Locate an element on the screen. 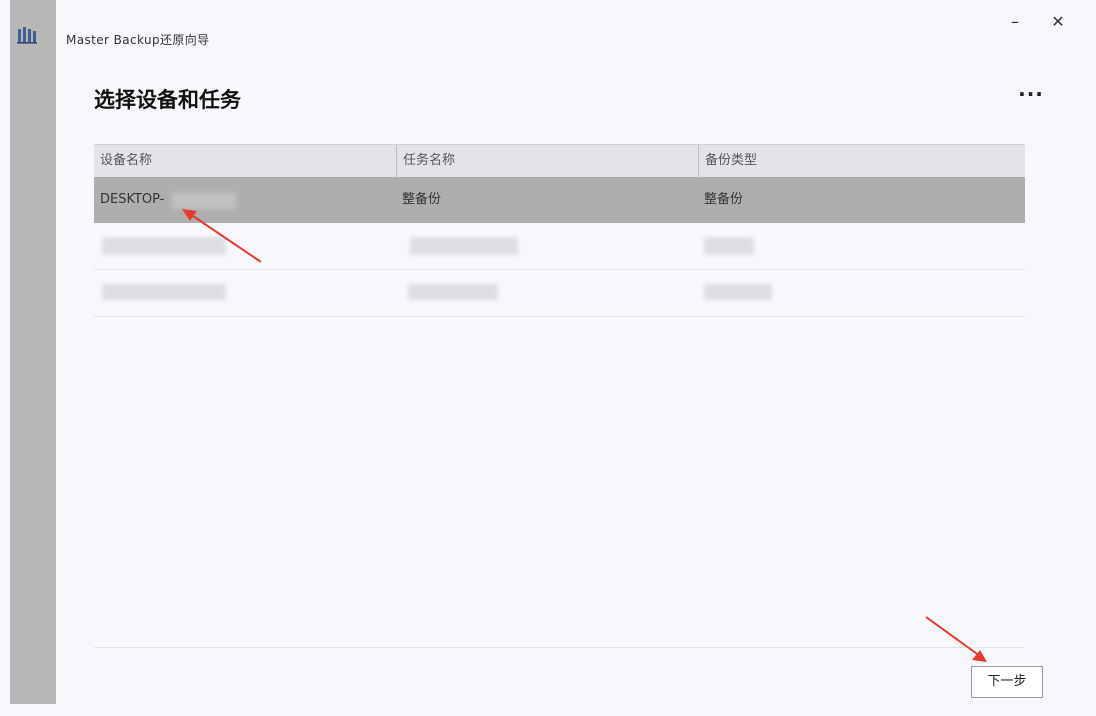 The height and width of the screenshot is (716, 1096). next-step-button: 下一步 is located at coordinates (1007, 682).